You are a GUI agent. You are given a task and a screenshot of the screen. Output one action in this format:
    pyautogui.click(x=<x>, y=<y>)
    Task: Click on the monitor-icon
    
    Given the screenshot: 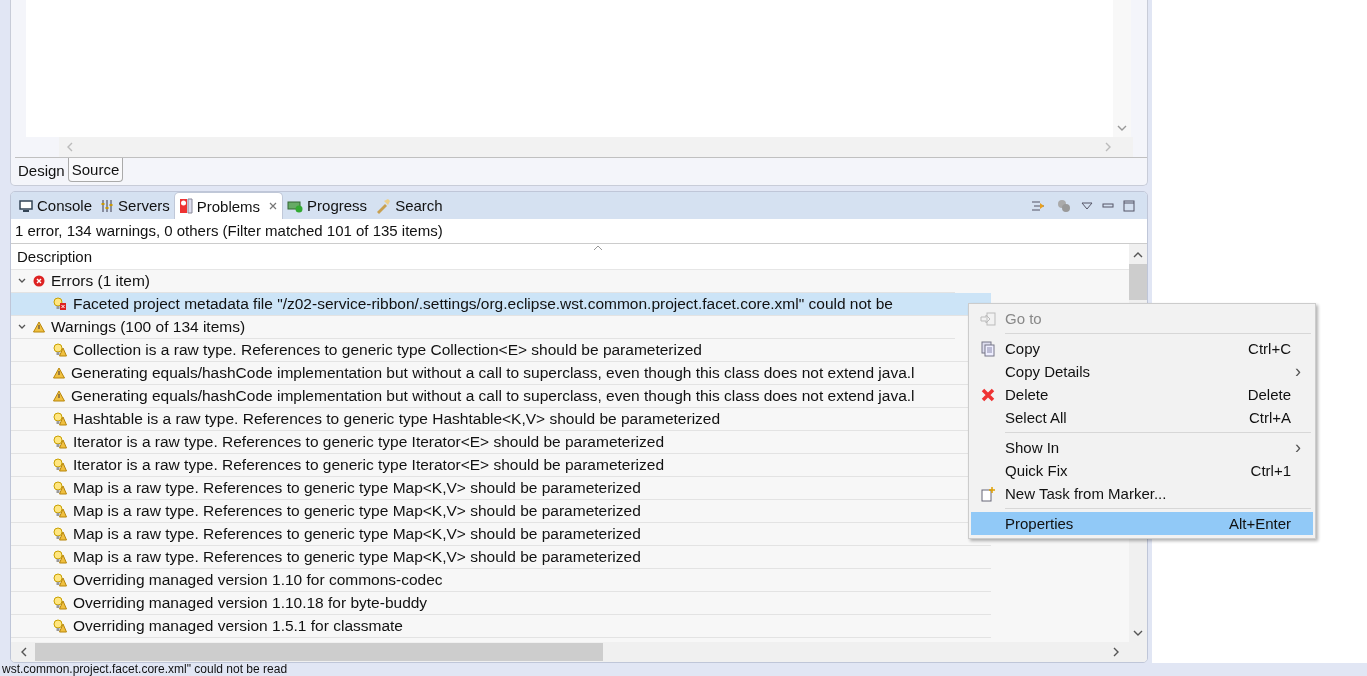 What is the action you would take?
    pyautogui.click(x=26, y=205)
    